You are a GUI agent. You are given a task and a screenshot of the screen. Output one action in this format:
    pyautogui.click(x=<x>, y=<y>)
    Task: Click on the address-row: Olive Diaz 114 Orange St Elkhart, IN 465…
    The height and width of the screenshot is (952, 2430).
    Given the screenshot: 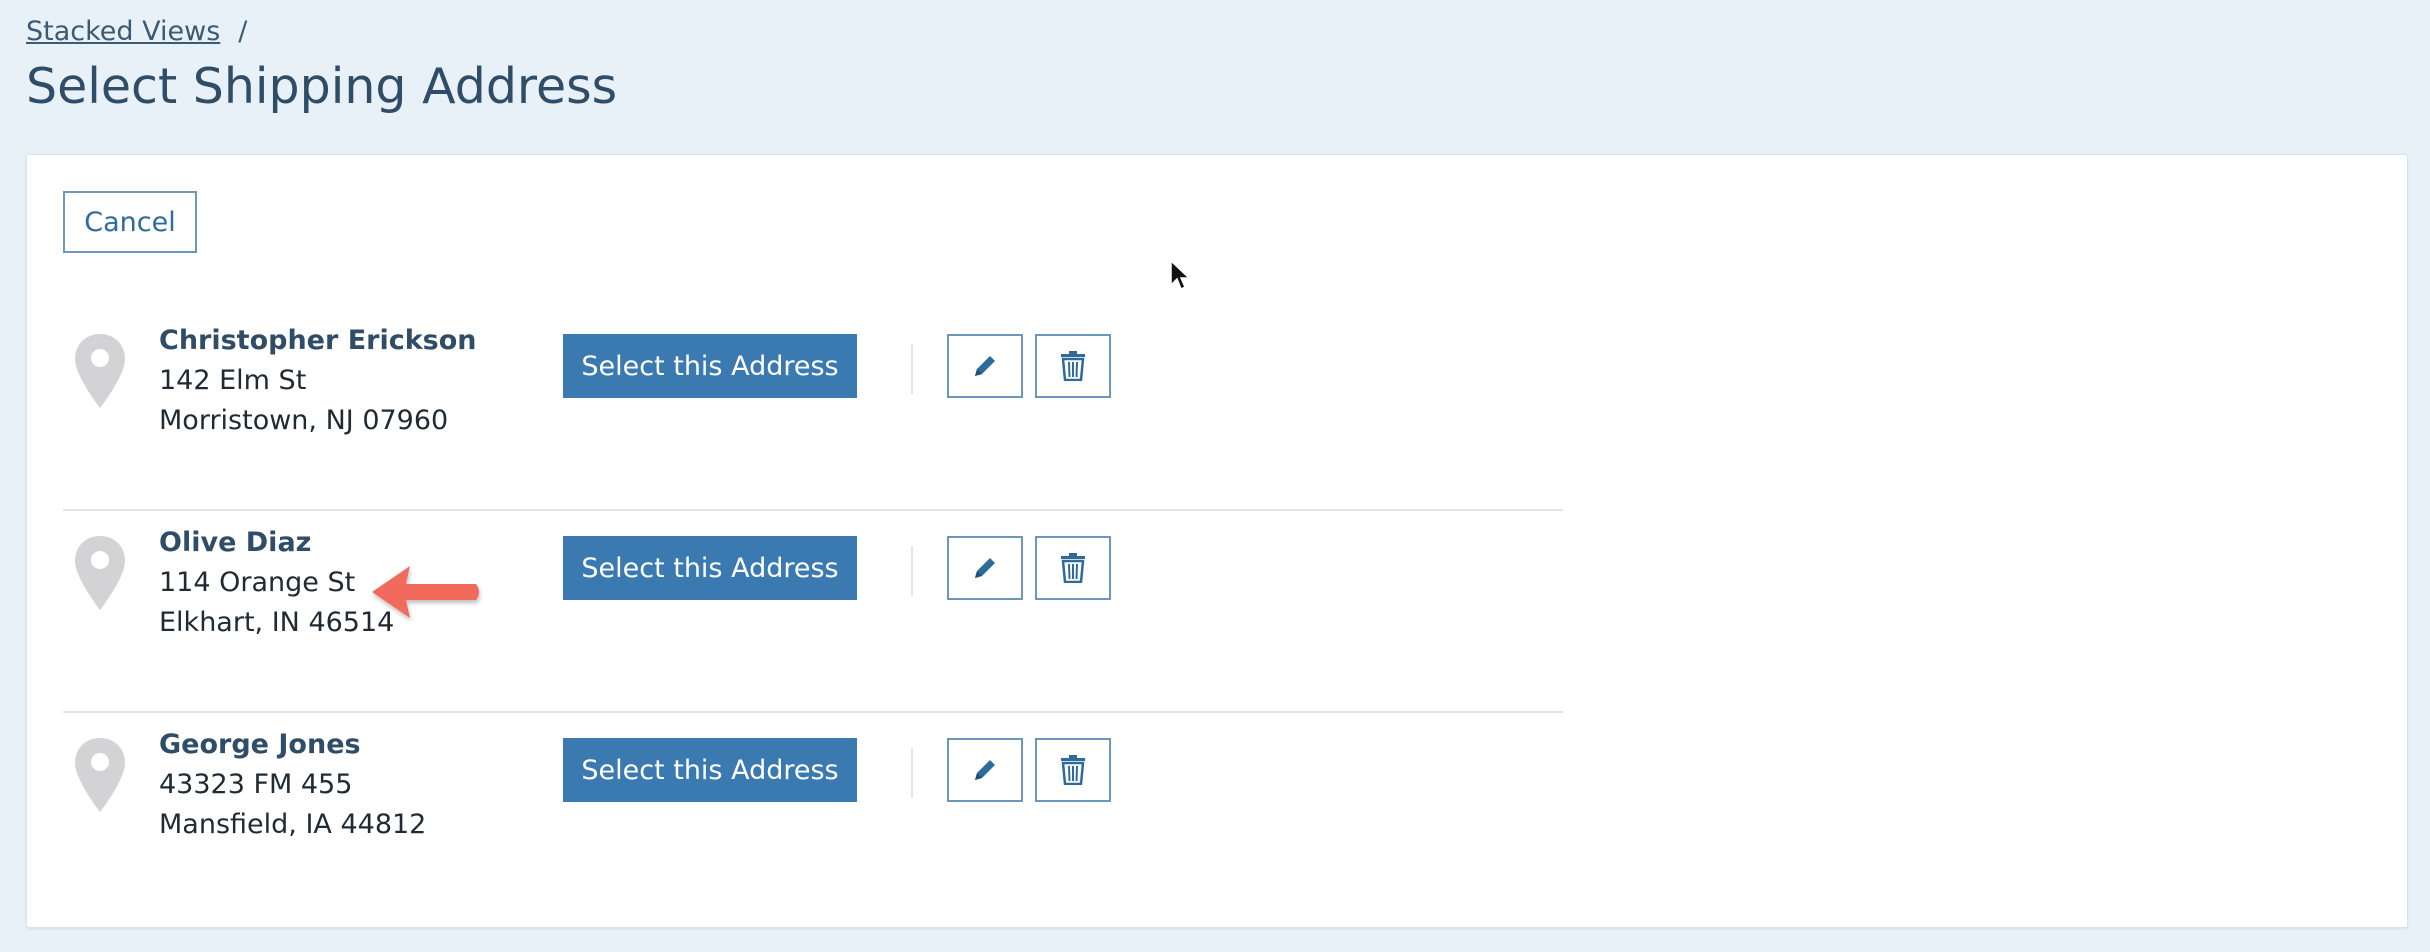 What is the action you would take?
    pyautogui.click(x=813, y=612)
    